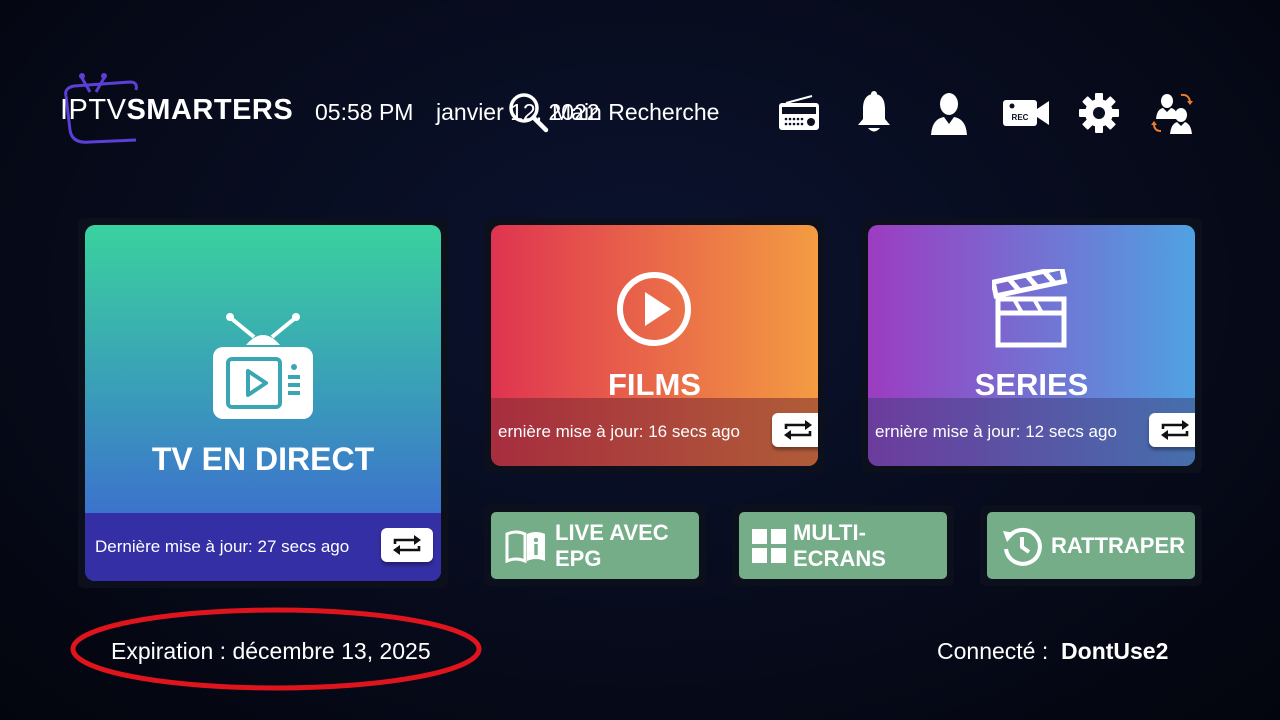 This screenshot has height=720, width=1280. Describe the element at coordinates (1052, 651) in the screenshot. I see `connected-user: Connecté : DontUse2` at that location.